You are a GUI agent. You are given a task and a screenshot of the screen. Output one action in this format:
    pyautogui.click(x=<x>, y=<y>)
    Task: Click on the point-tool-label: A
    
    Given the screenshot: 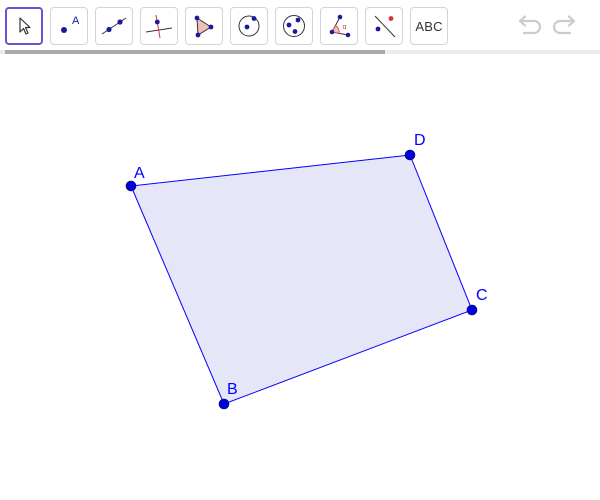 What is the action you would take?
    pyautogui.click(x=76, y=21)
    